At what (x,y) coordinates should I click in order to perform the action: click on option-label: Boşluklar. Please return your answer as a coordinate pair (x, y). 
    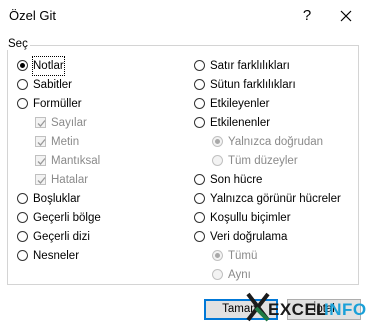
    Looking at the image, I should click on (57, 199).